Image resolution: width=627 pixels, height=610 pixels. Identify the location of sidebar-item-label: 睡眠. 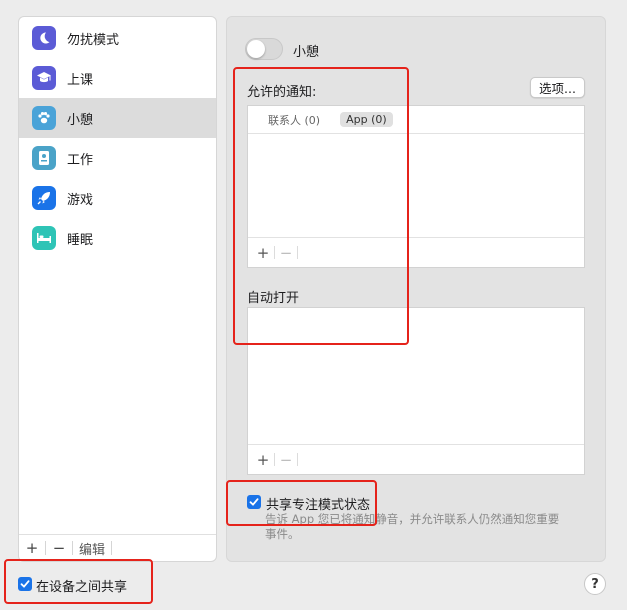
(80, 240).